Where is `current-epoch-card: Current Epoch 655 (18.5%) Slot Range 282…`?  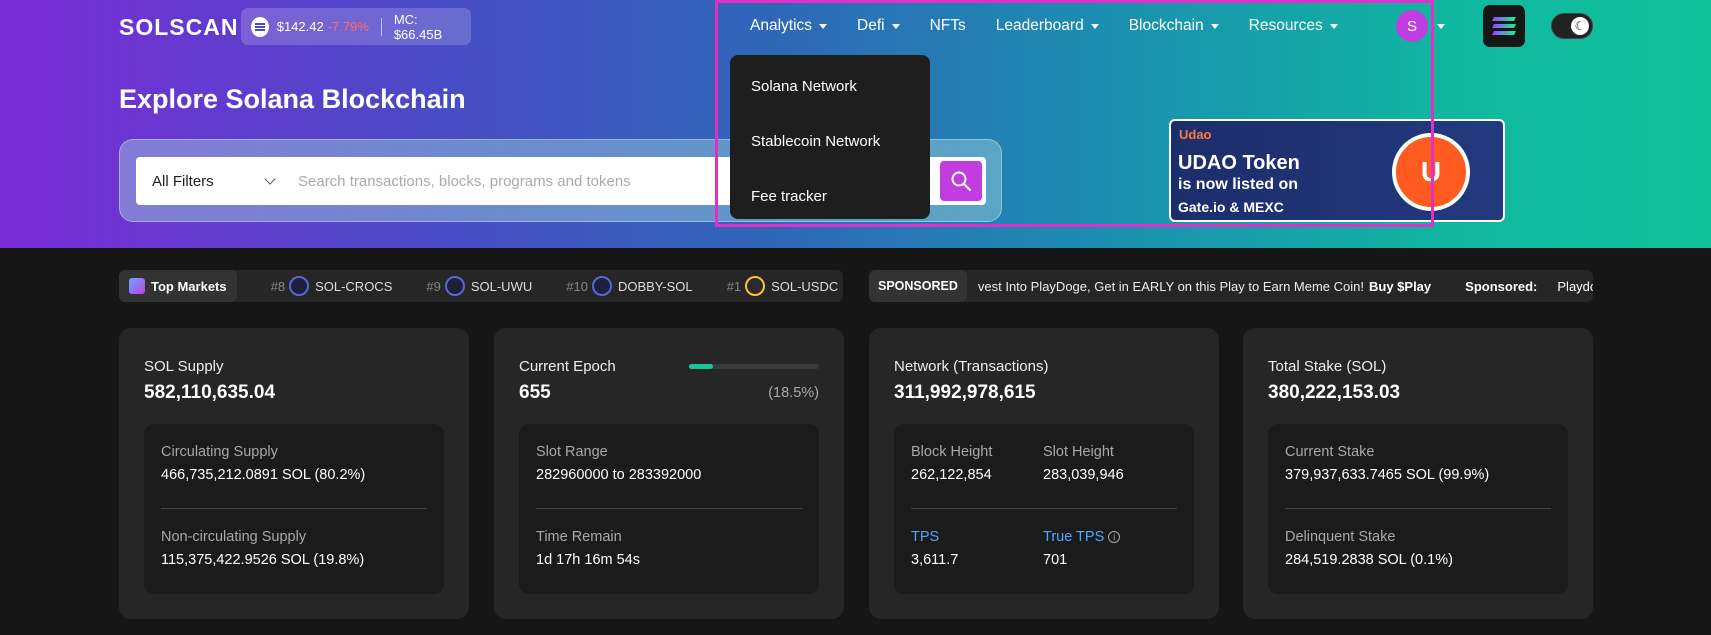 current-epoch-card: Current Epoch 655 (18.5%) Slot Range 282… is located at coordinates (669, 473).